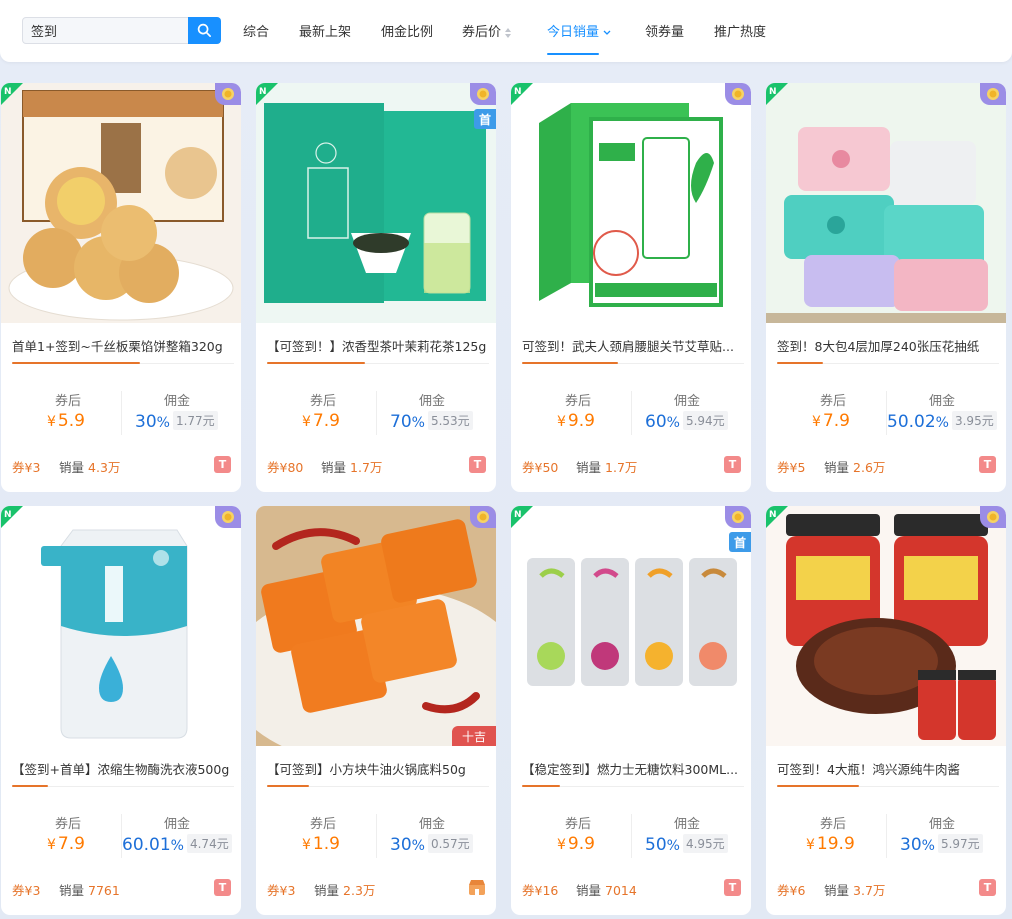 The width and height of the screenshot is (1012, 919). Describe the element at coordinates (378, 768) in the screenshot. I see `product-title: 【可签到】小方块牛油火锅底料50g` at that location.